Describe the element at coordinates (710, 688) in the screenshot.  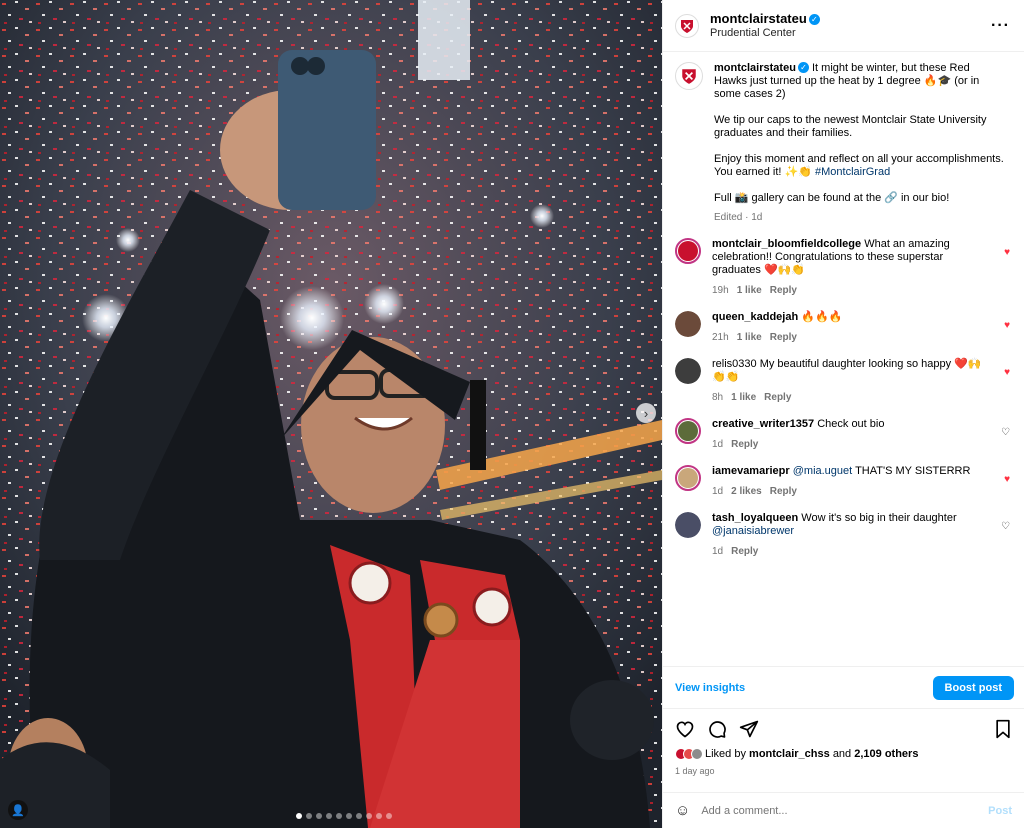
I see `view-insights-link: View insights` at that location.